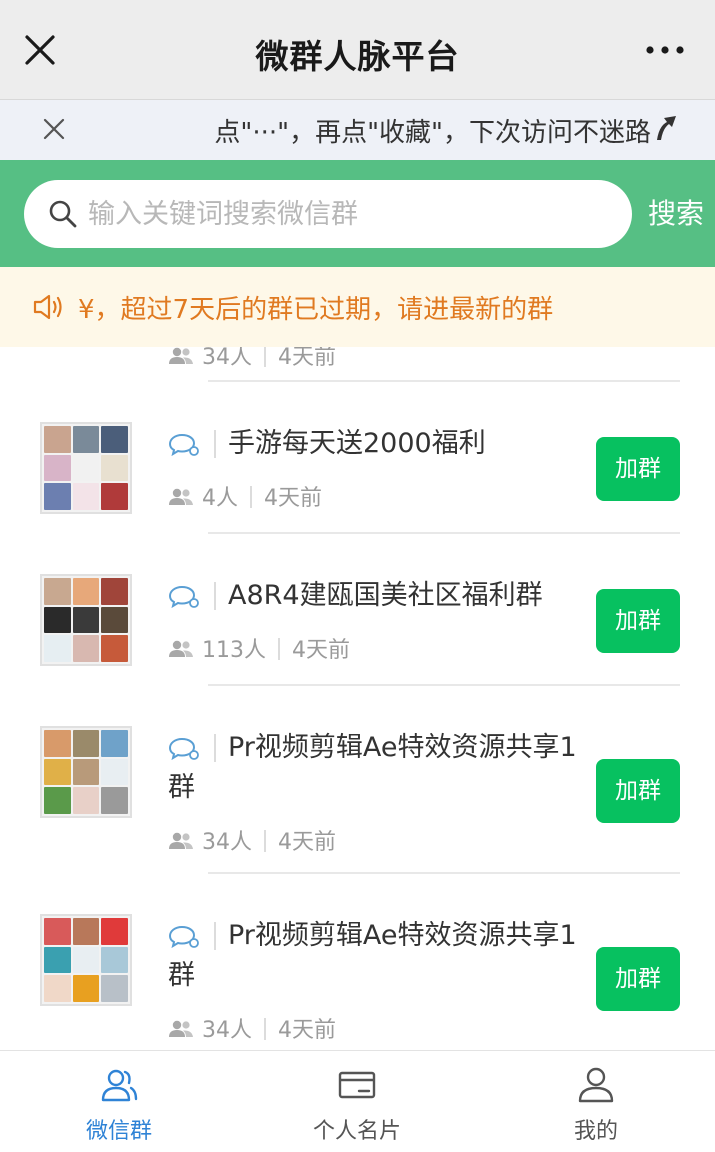 The image size is (715, 1152). Describe the element at coordinates (357, 56) in the screenshot. I see `page-title: 微群人脉平台` at that location.